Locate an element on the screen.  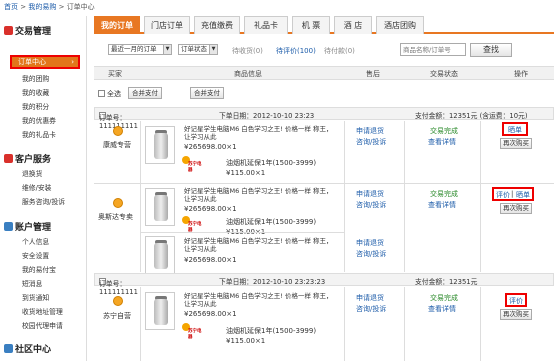
tab-recharge: 充值缴费 is located at coordinates (217, 25).